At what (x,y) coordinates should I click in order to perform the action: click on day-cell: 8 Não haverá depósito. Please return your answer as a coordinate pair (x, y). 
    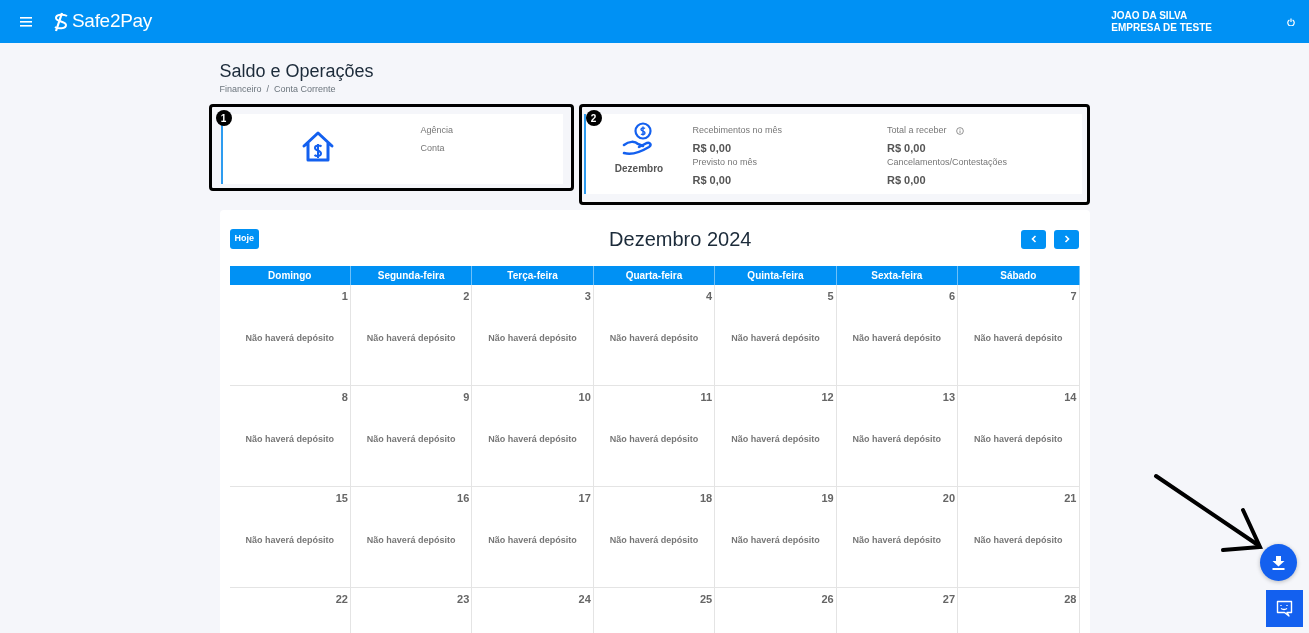
    Looking at the image, I should click on (290, 437).